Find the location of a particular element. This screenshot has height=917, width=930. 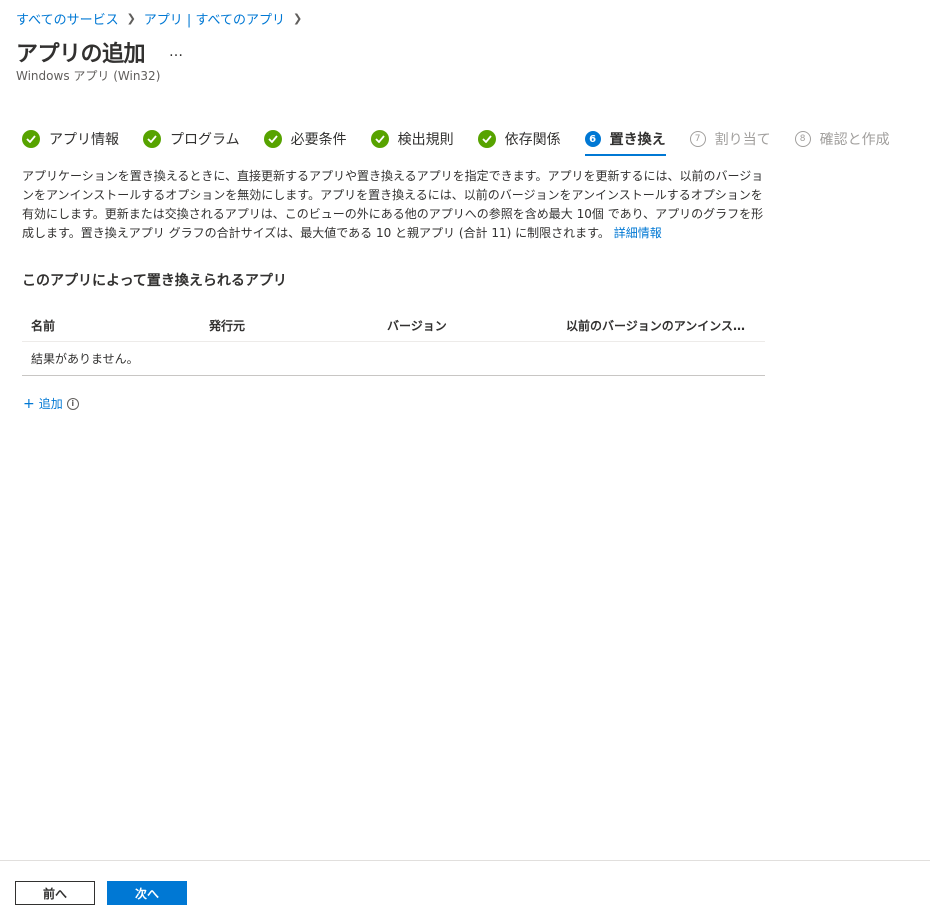

step-dependencies: 依存関係 is located at coordinates (519, 139).